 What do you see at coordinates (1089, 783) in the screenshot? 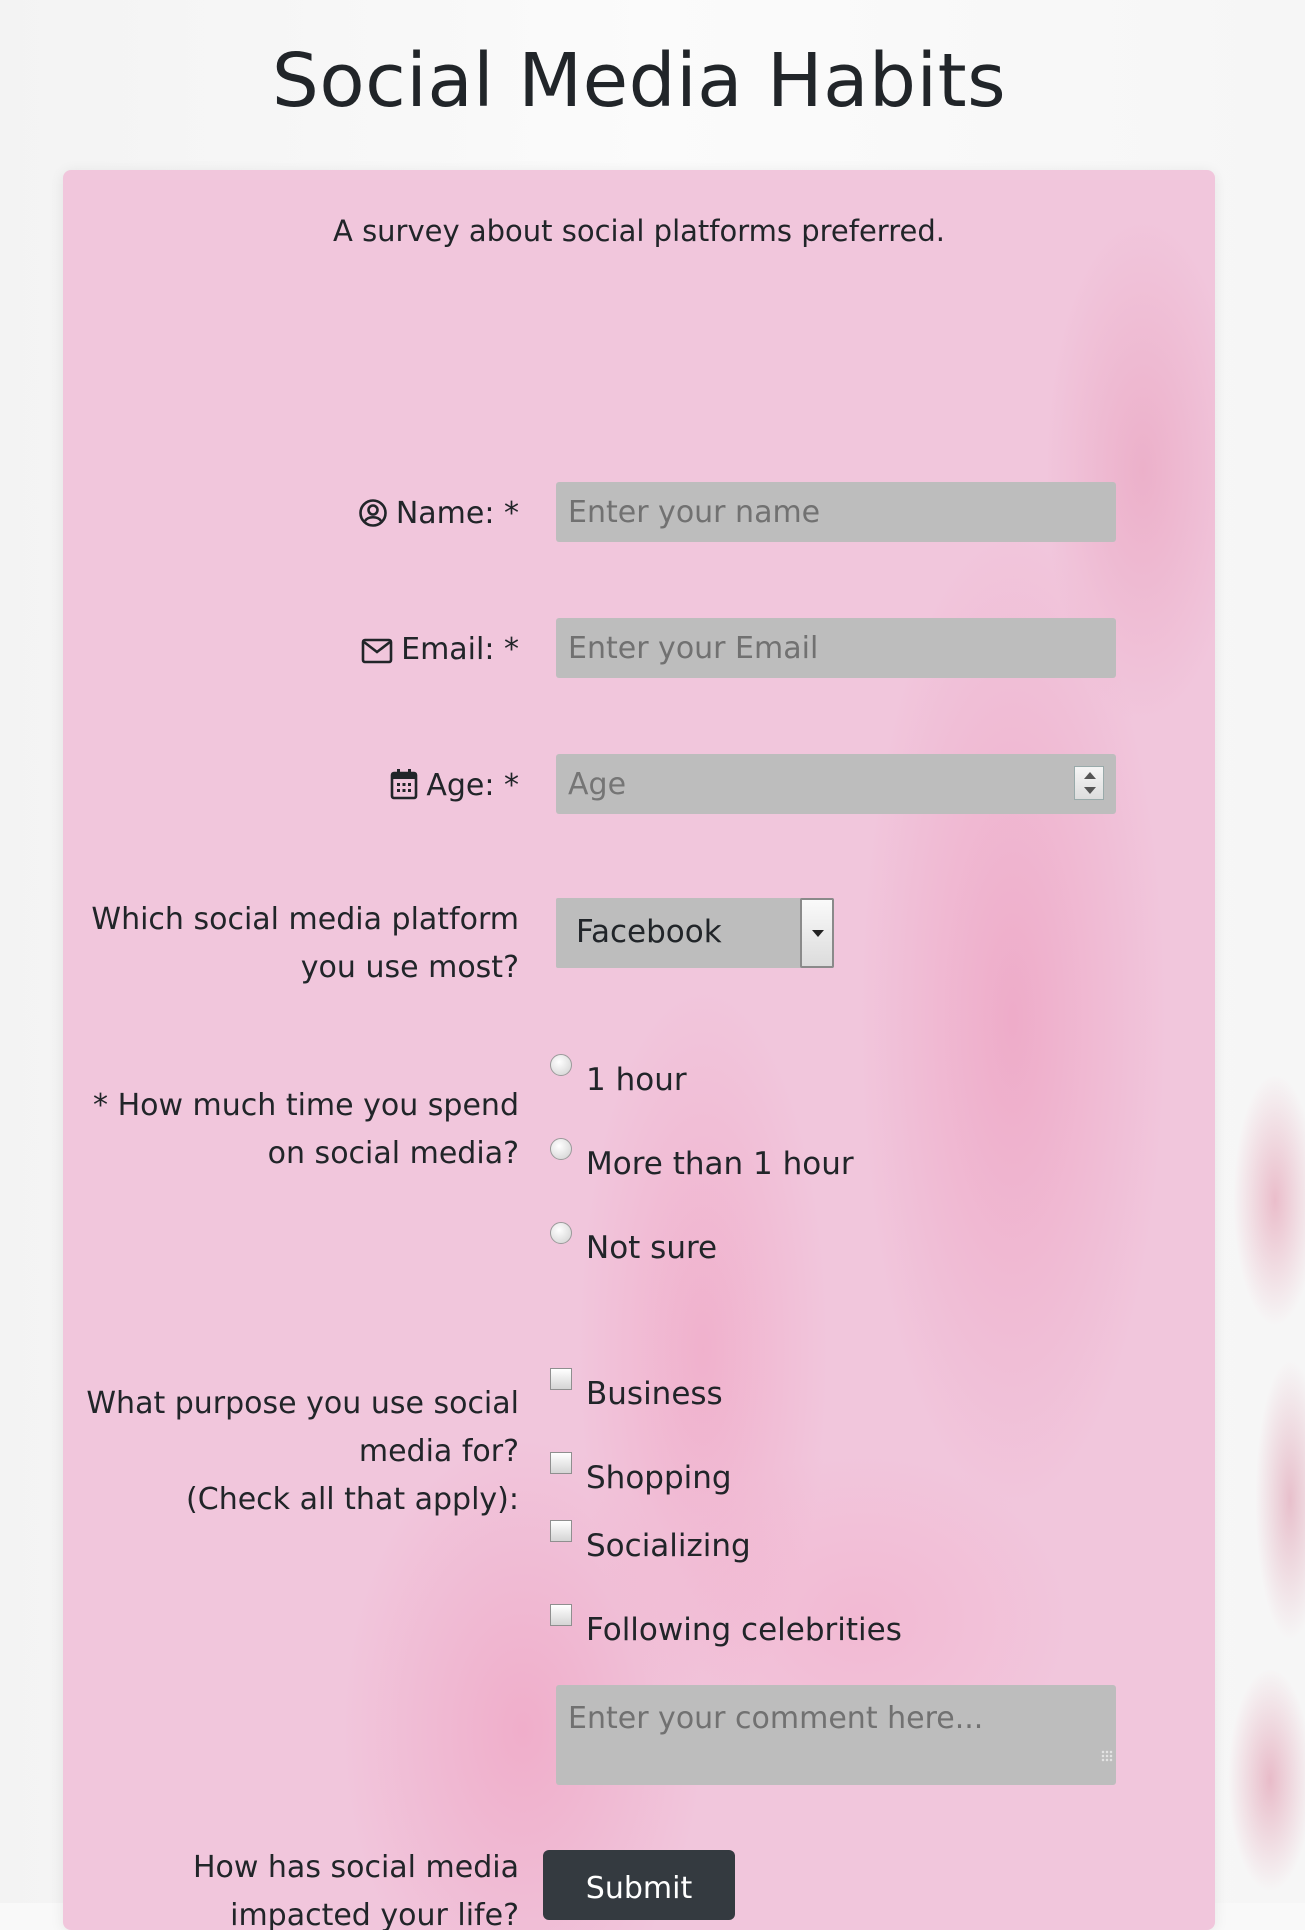
I see `age-stepper` at bounding box center [1089, 783].